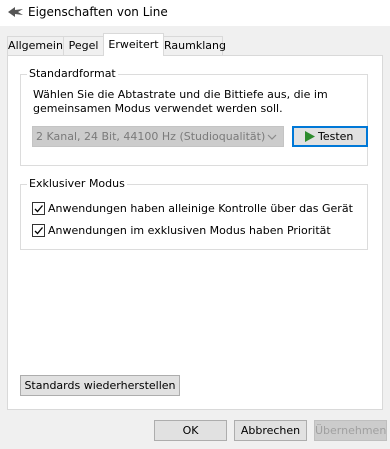 The width and height of the screenshot is (390, 449). What do you see at coordinates (310, 136) in the screenshot?
I see `play-icon` at bounding box center [310, 136].